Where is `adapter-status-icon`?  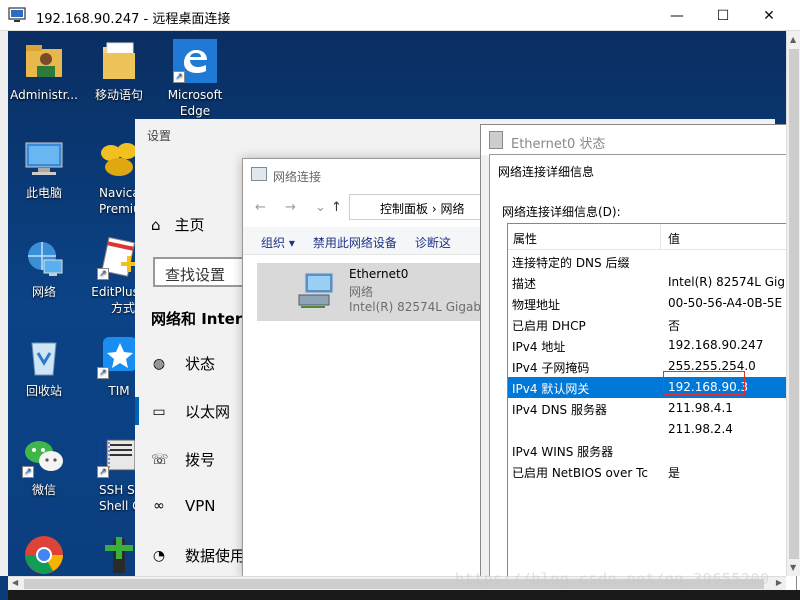
adapter-status-icon is located at coordinates (496, 140).